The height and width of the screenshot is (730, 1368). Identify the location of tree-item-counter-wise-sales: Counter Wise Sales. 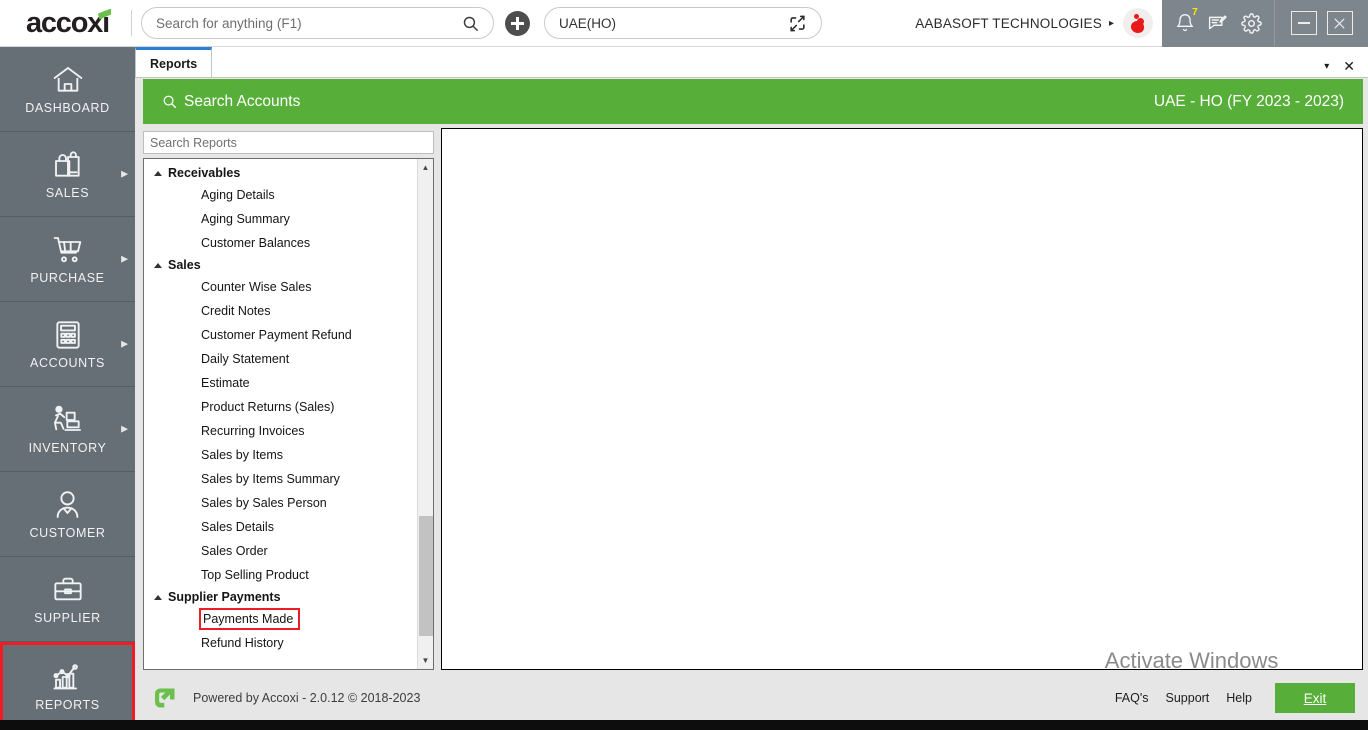
(280, 287).